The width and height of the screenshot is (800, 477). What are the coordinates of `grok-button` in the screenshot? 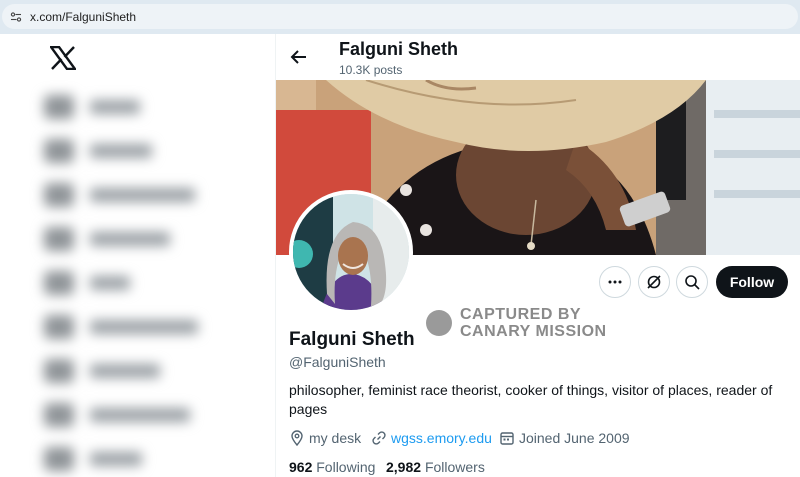 It's located at (654, 282).